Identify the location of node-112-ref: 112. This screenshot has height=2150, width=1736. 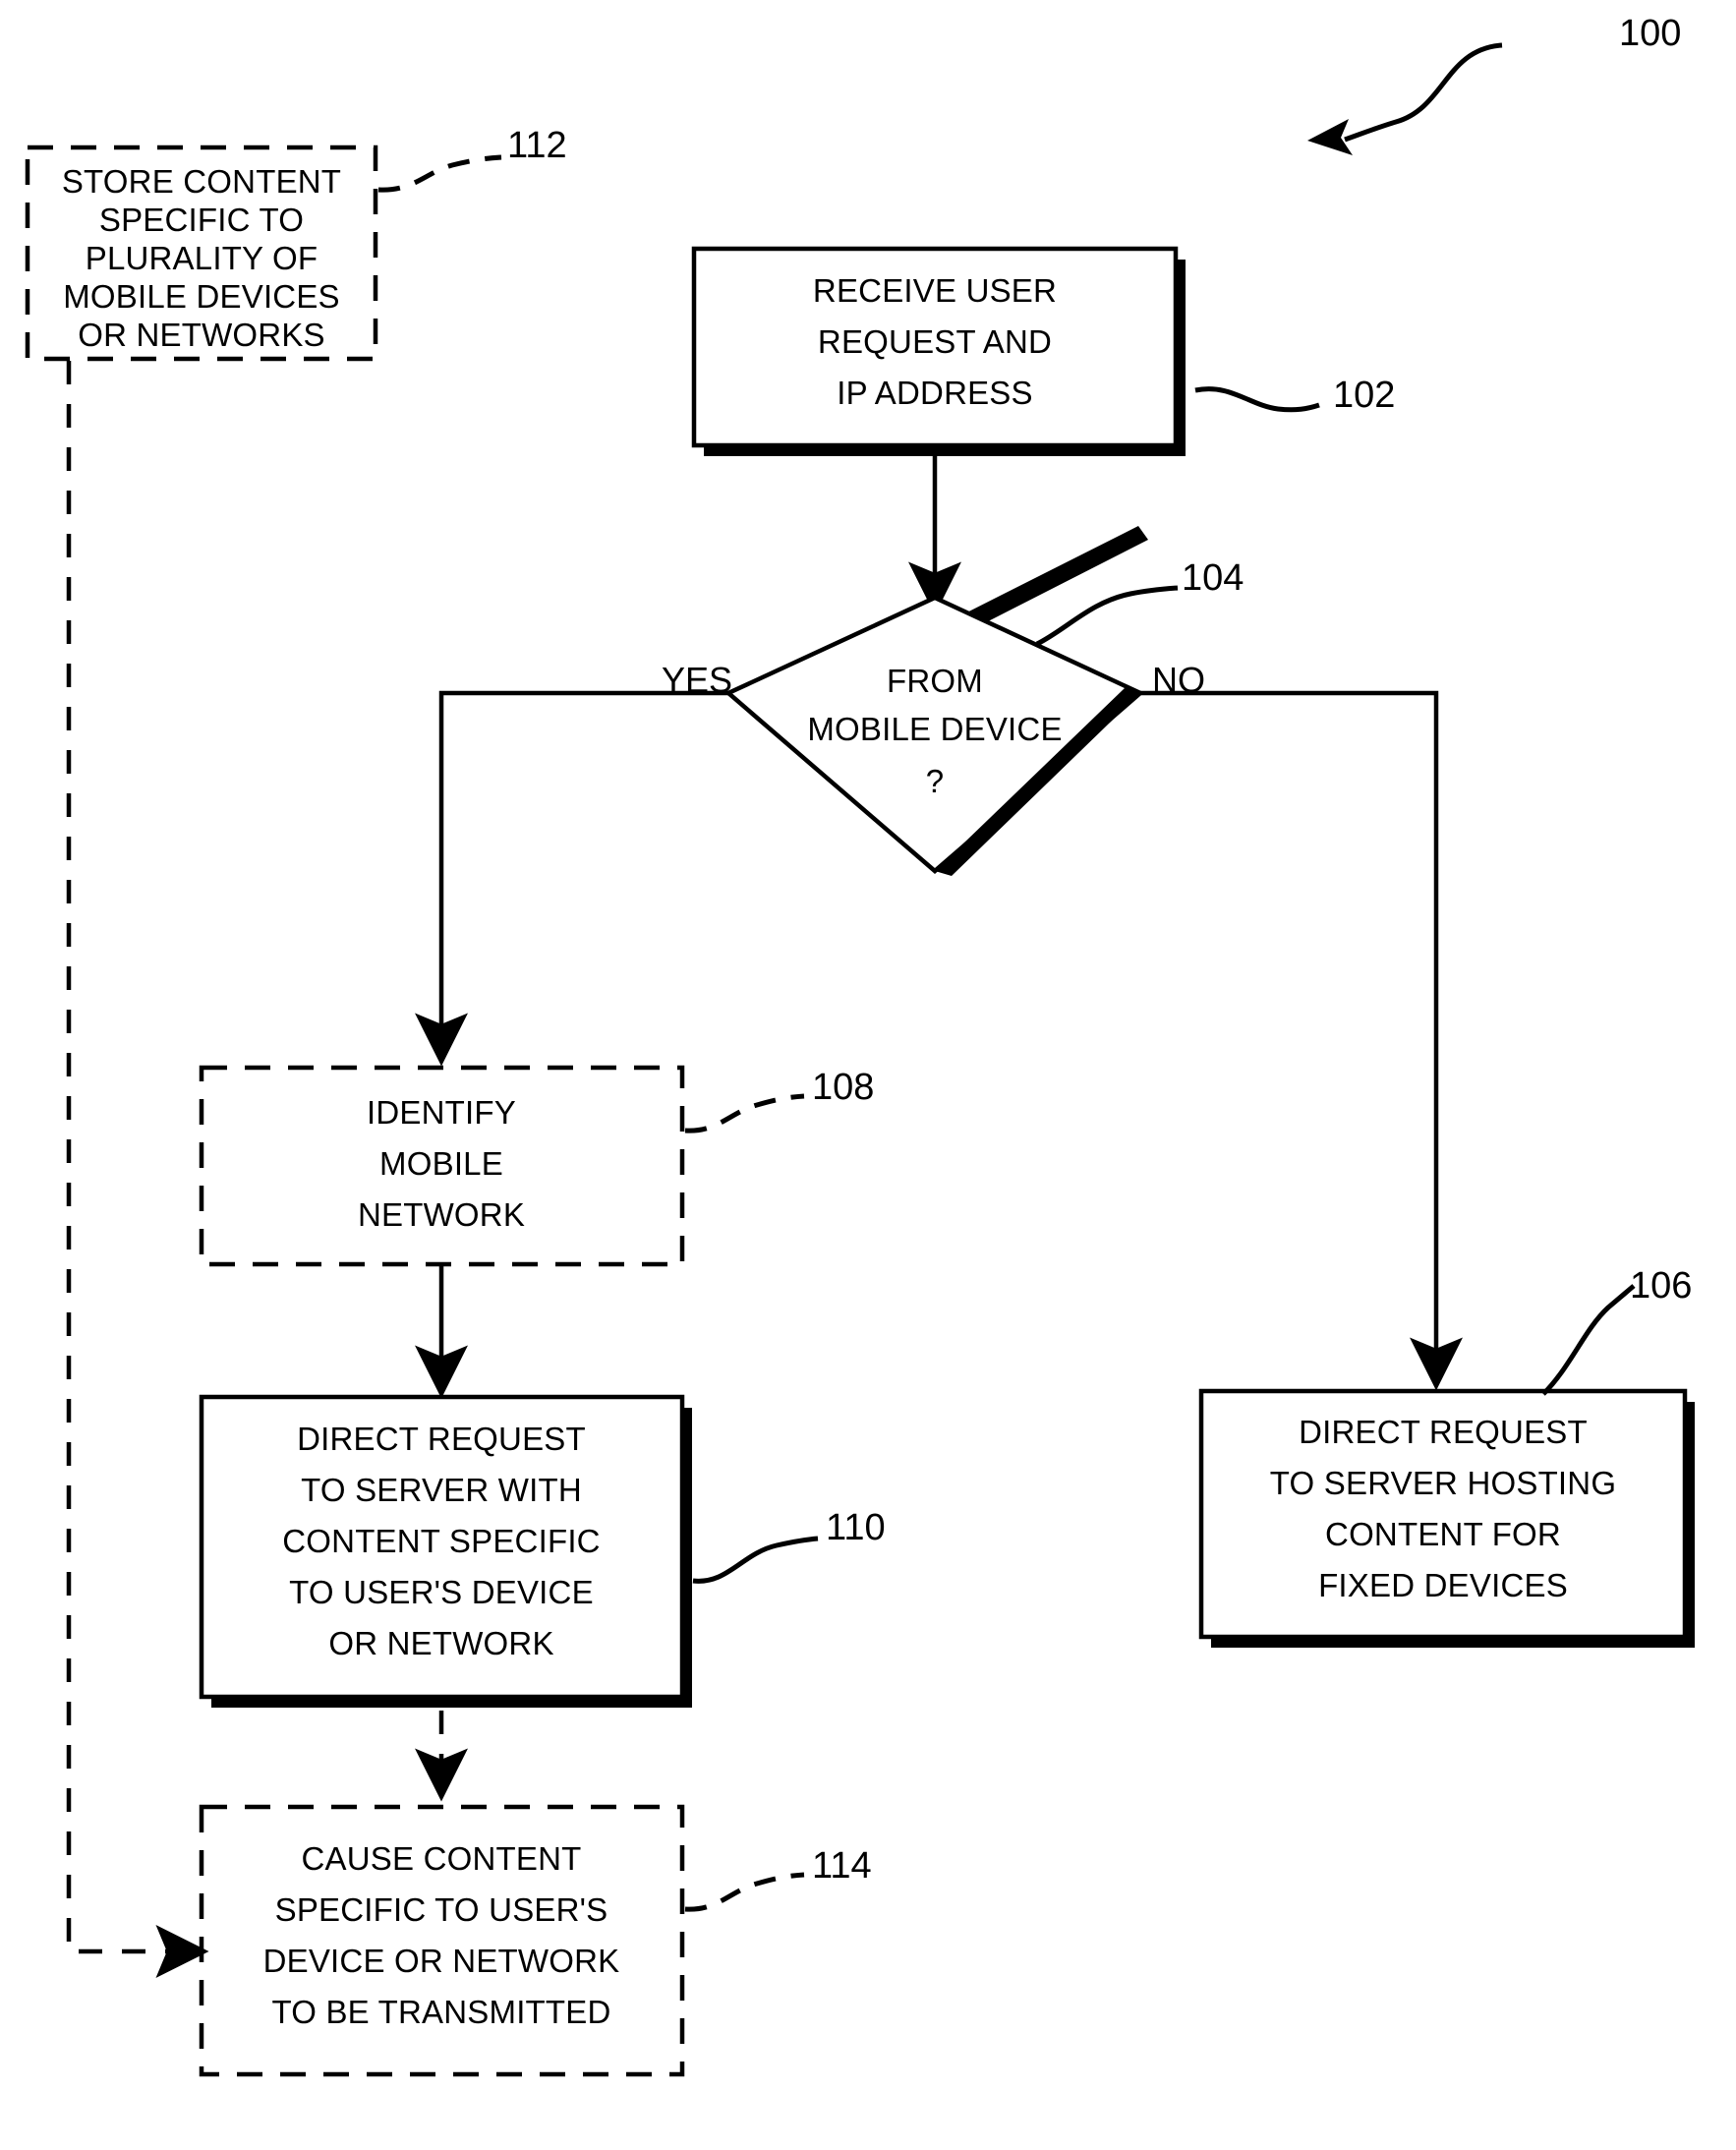
(472, 159).